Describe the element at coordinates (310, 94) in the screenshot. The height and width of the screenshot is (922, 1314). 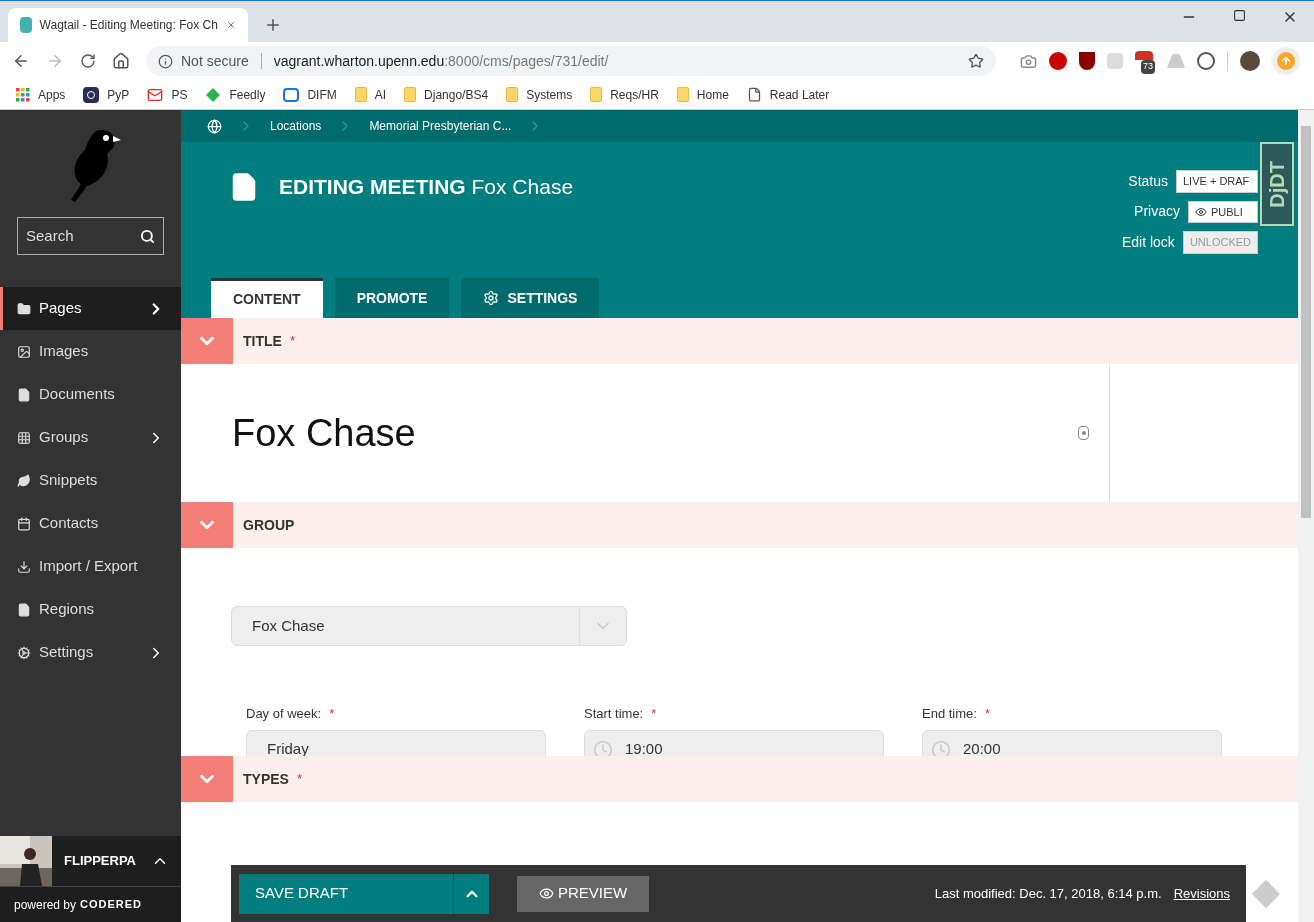
I see `bookmark: DIFM` at that location.